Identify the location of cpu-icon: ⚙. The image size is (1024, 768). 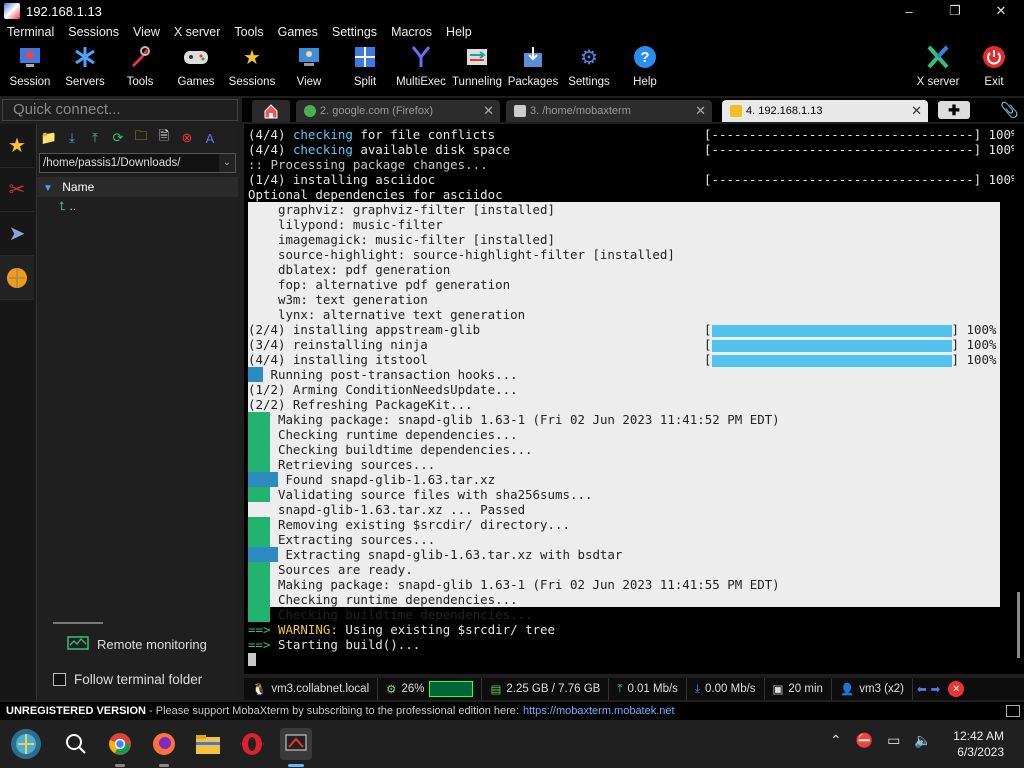
(391, 690).